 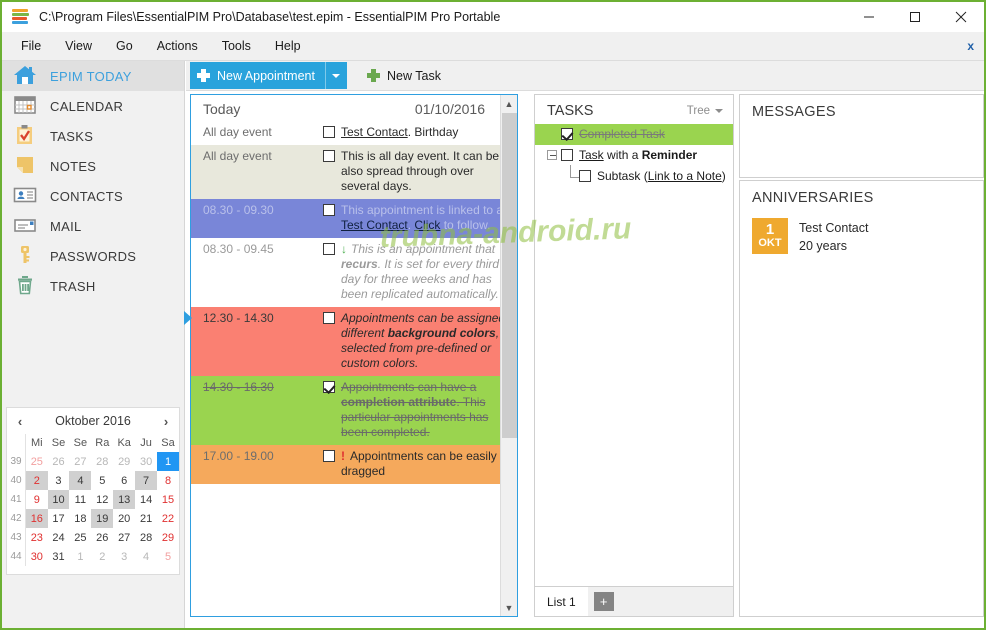 What do you see at coordinates (970, 46) in the screenshot?
I see `close-tab-icon: x` at bounding box center [970, 46].